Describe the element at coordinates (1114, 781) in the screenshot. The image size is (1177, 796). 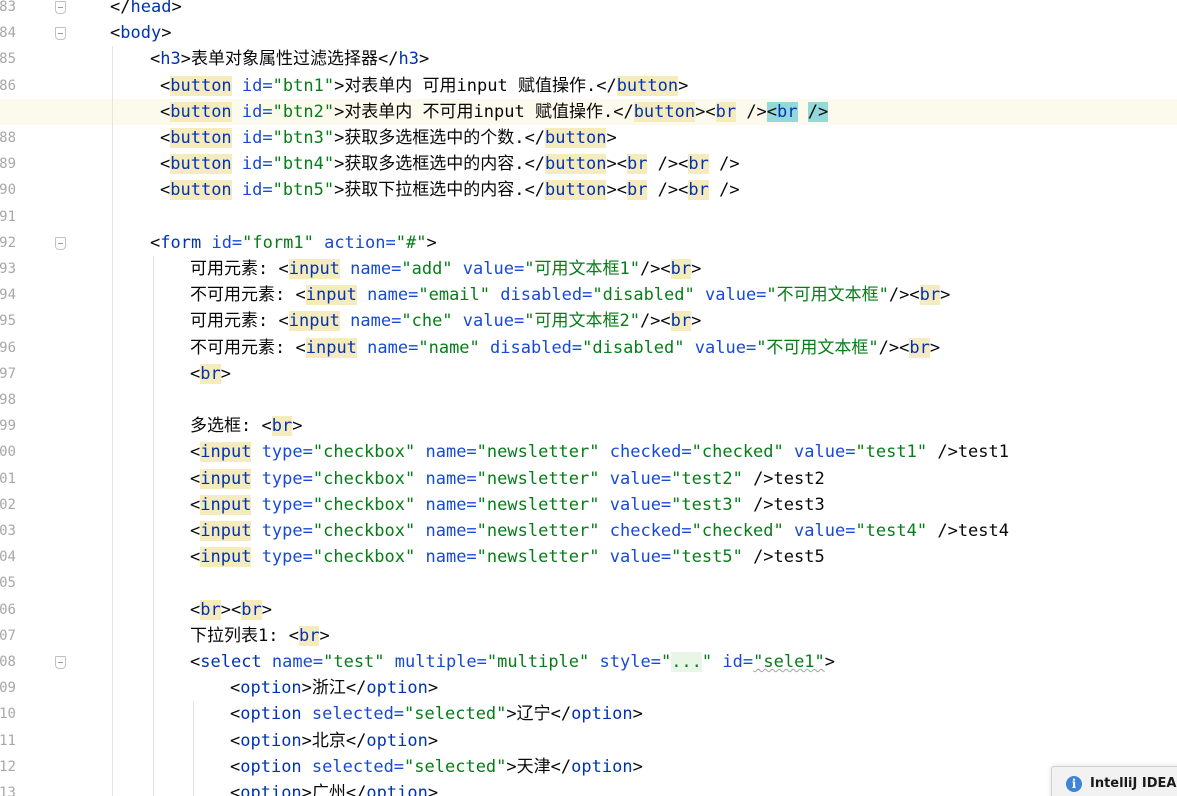
I see `ide-notification: i IntelliJ IDEA` at that location.